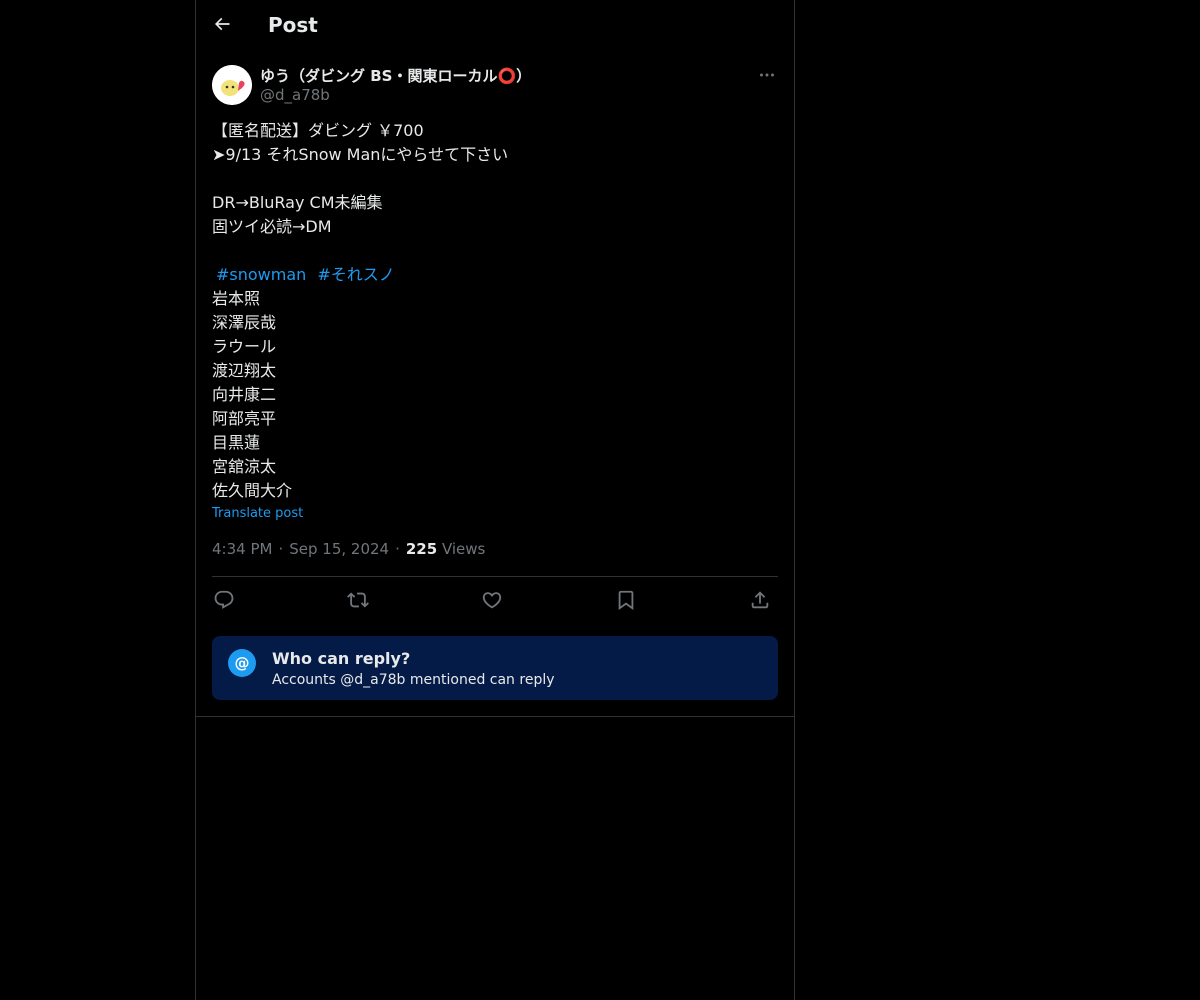 This screenshot has height=1000, width=1200. I want to click on post-line: ➤9/13 それSnow Manにやらせて下さい, so click(360, 154).